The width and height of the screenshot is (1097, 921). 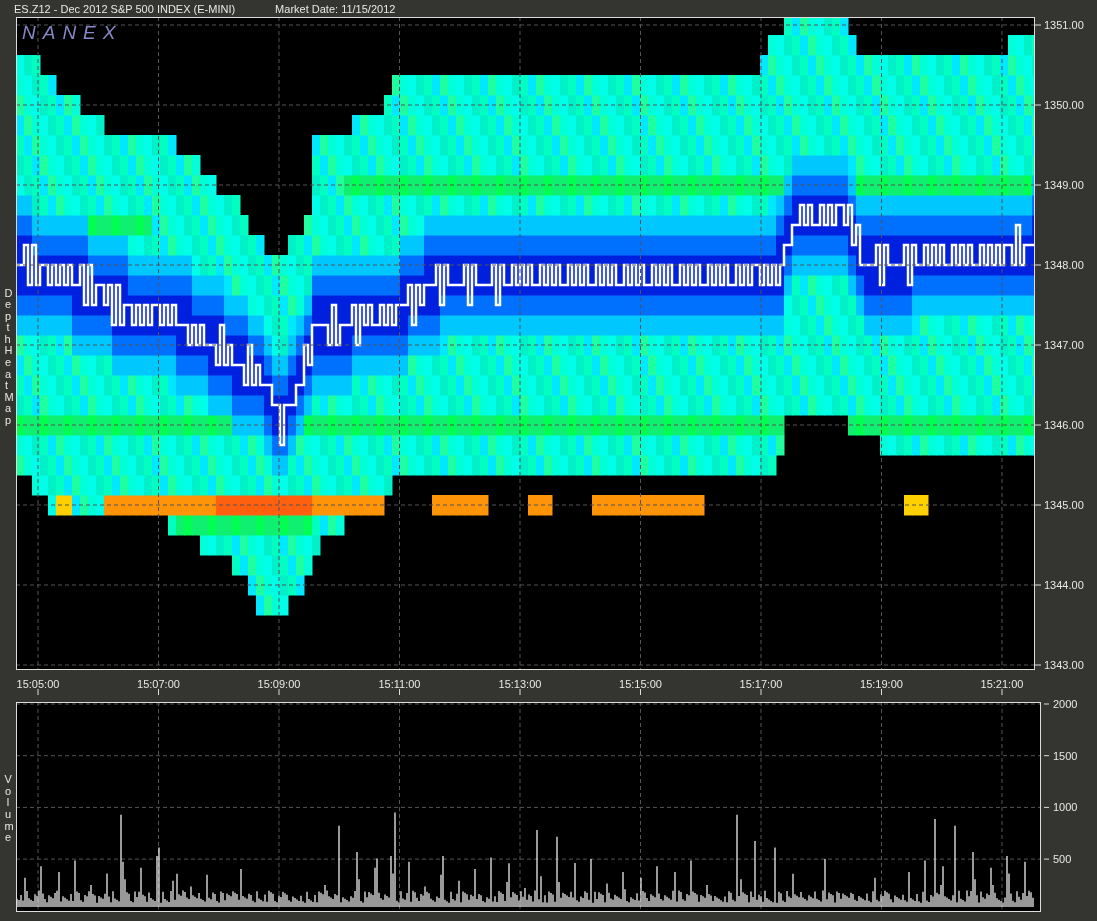 What do you see at coordinates (1064, 105) in the screenshot?
I see `price-tick-label: 1350.00` at bounding box center [1064, 105].